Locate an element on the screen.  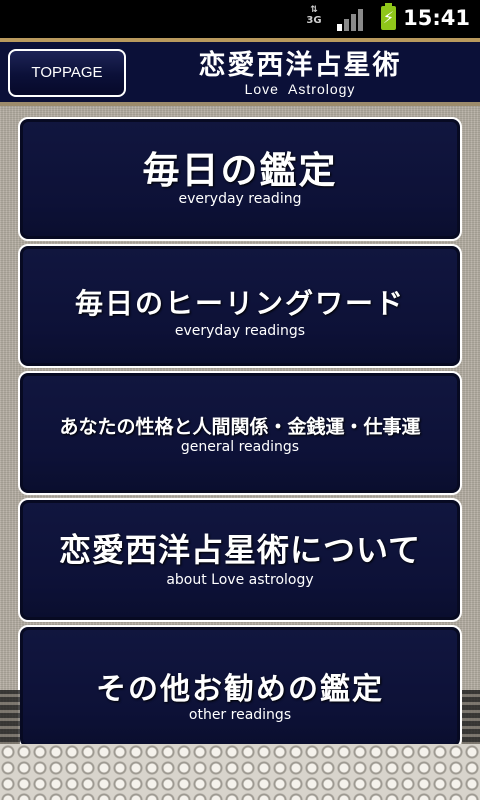
network-type: 3G is located at coordinates (314, 20).